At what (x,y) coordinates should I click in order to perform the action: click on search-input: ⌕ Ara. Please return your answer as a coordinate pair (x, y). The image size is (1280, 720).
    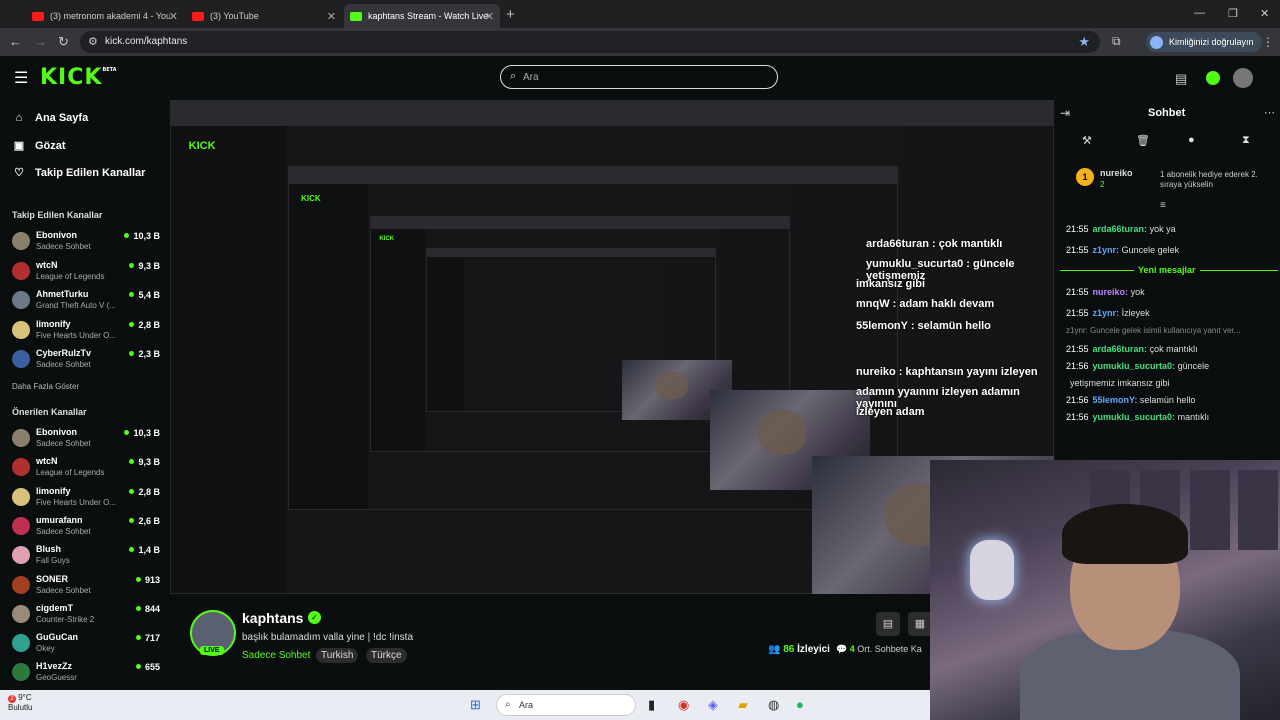
    Looking at the image, I should click on (639, 77).